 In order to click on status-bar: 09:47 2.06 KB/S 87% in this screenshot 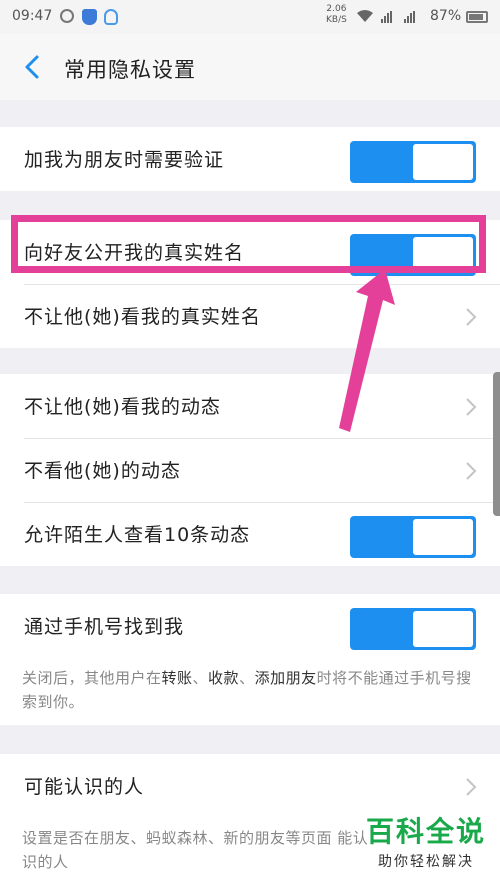, I will do `click(250, 17)`.